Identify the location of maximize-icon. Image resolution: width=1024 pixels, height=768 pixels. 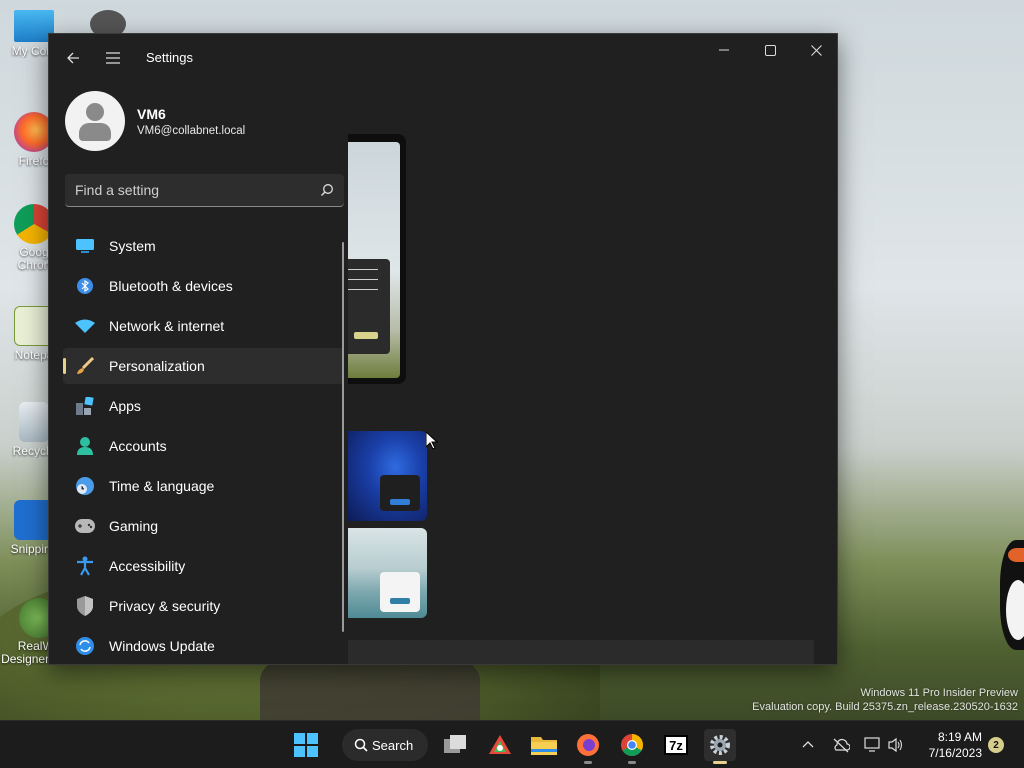
(770, 50).